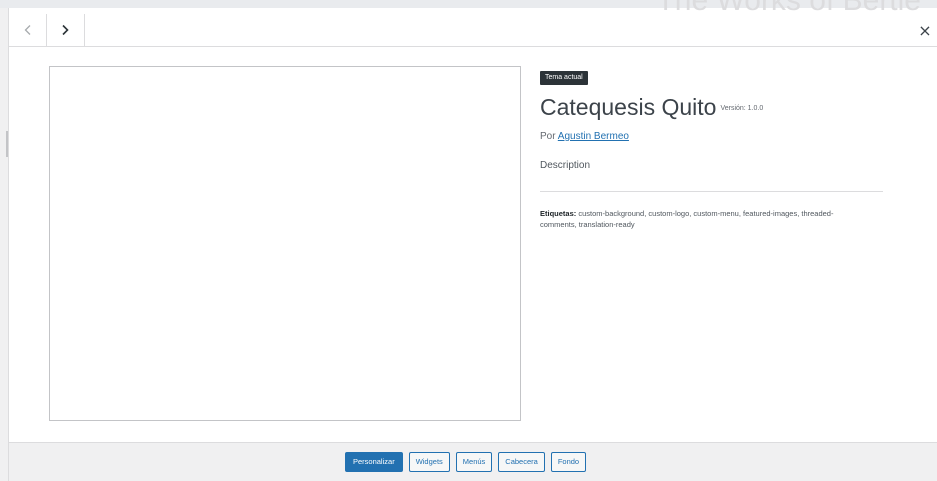  Describe the element at coordinates (521, 462) in the screenshot. I see `header-button: Cabecera` at that location.